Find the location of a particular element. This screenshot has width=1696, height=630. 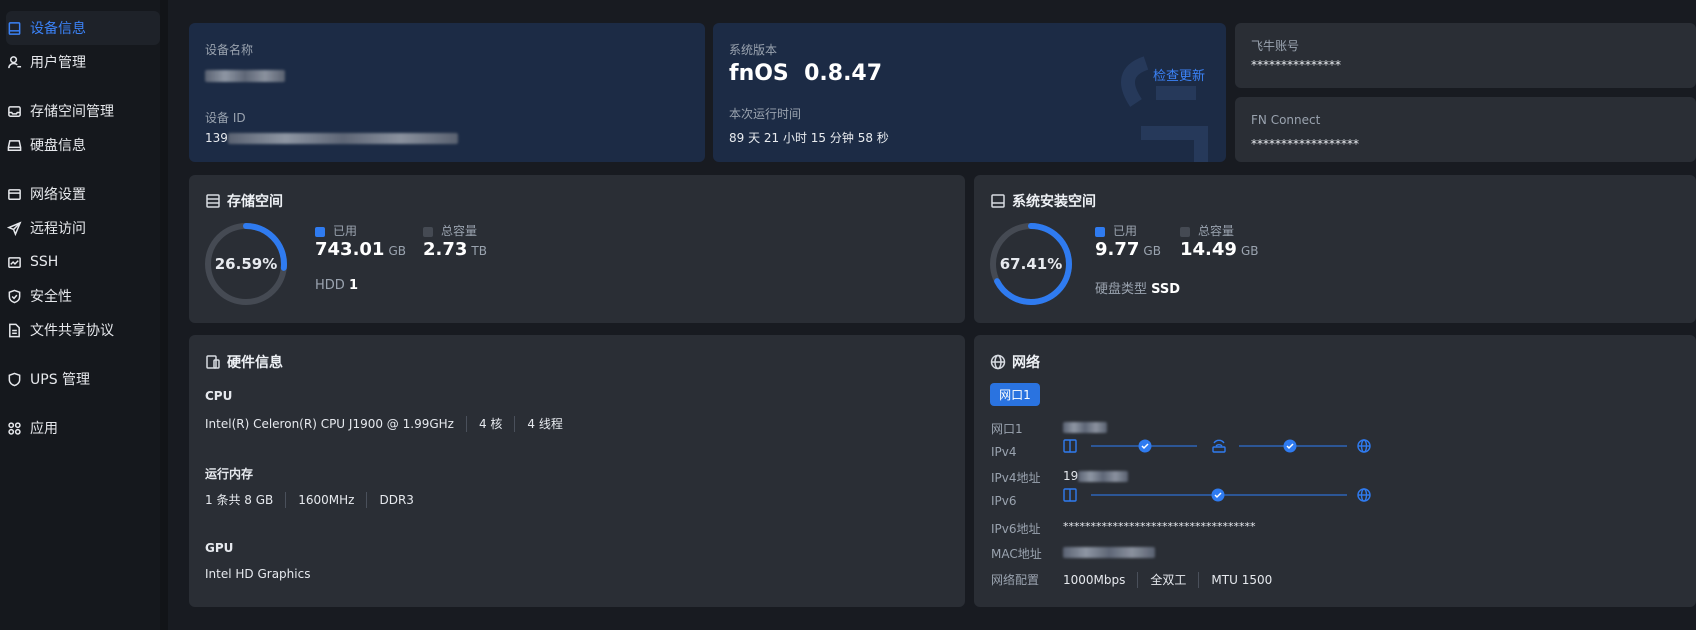

config-label: 网络配置 is located at coordinates (1015, 580).